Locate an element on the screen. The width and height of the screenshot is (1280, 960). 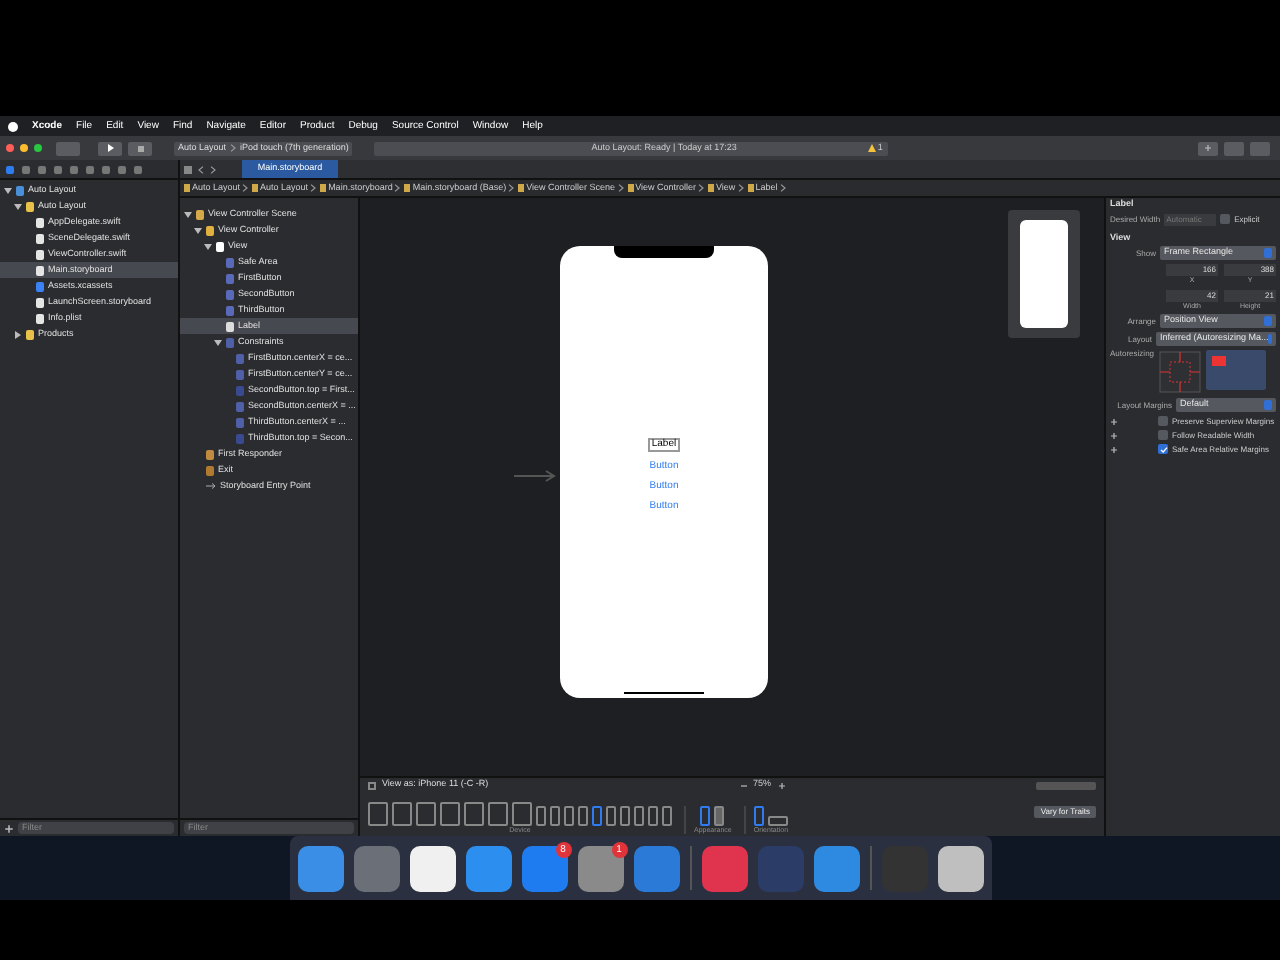
minimize-icon is located at coordinates (24, 148).